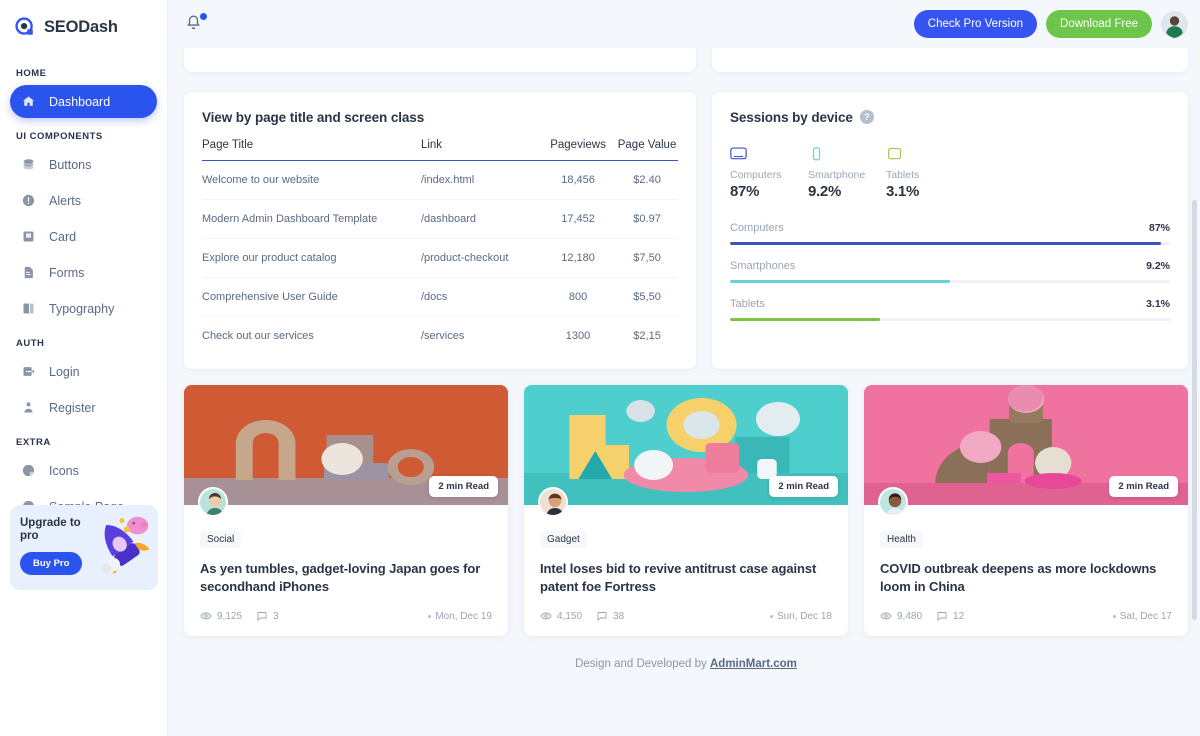  Describe the element at coordinates (647, 336) in the screenshot. I see `cell-page-value: $2,15` at that location.